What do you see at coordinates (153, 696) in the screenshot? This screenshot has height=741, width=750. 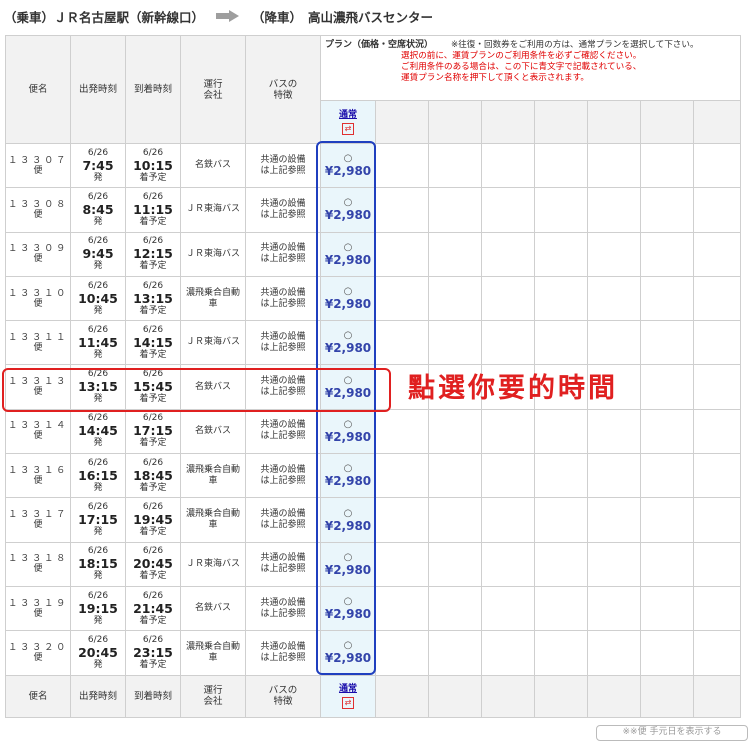 I see `footer-col-arrive: 到着時刻` at bounding box center [153, 696].